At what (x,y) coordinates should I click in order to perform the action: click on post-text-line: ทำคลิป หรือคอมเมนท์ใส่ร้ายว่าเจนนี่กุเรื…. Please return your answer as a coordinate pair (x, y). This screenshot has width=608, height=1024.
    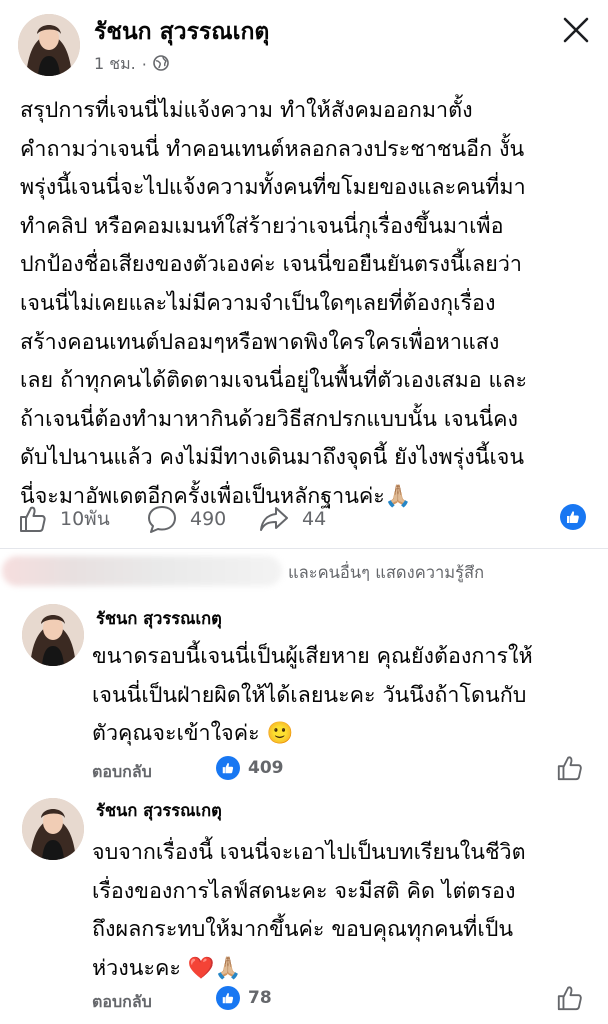
    Looking at the image, I should click on (262, 226).